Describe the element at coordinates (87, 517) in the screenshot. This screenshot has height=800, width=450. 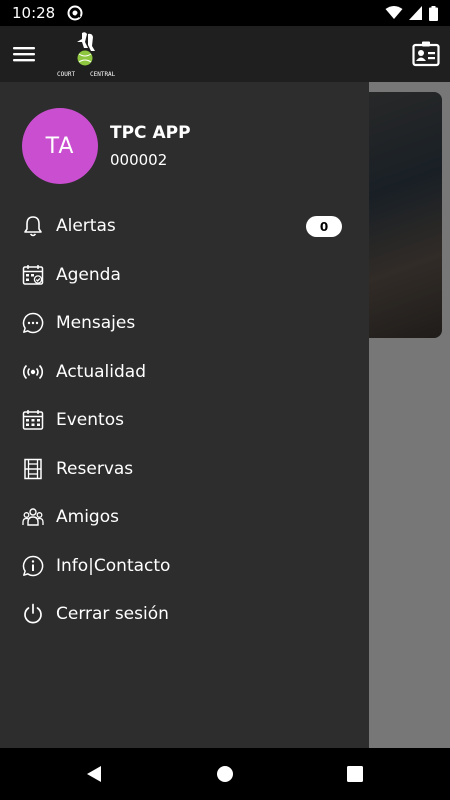
I see `menu-label: Amigos` at that location.